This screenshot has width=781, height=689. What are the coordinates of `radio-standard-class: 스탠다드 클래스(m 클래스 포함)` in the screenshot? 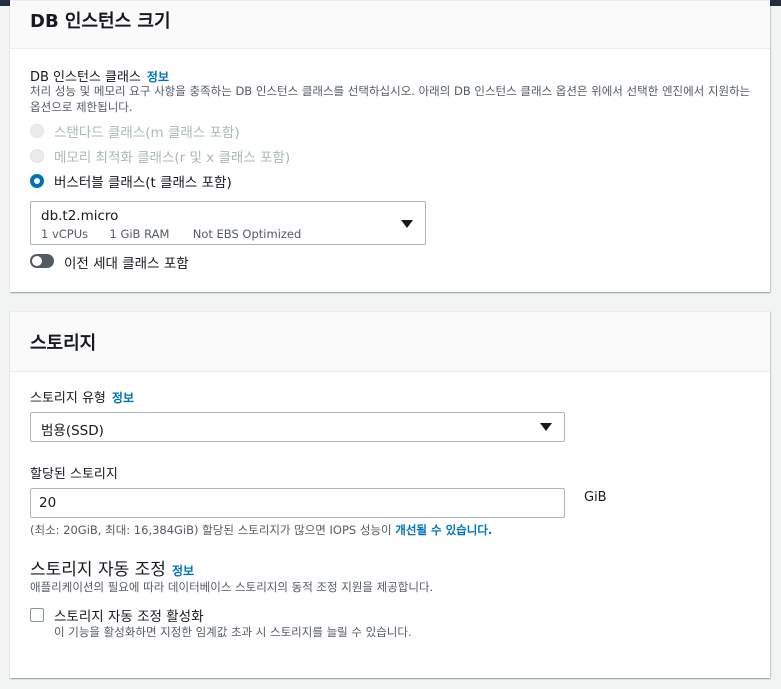 It's located at (135, 131).